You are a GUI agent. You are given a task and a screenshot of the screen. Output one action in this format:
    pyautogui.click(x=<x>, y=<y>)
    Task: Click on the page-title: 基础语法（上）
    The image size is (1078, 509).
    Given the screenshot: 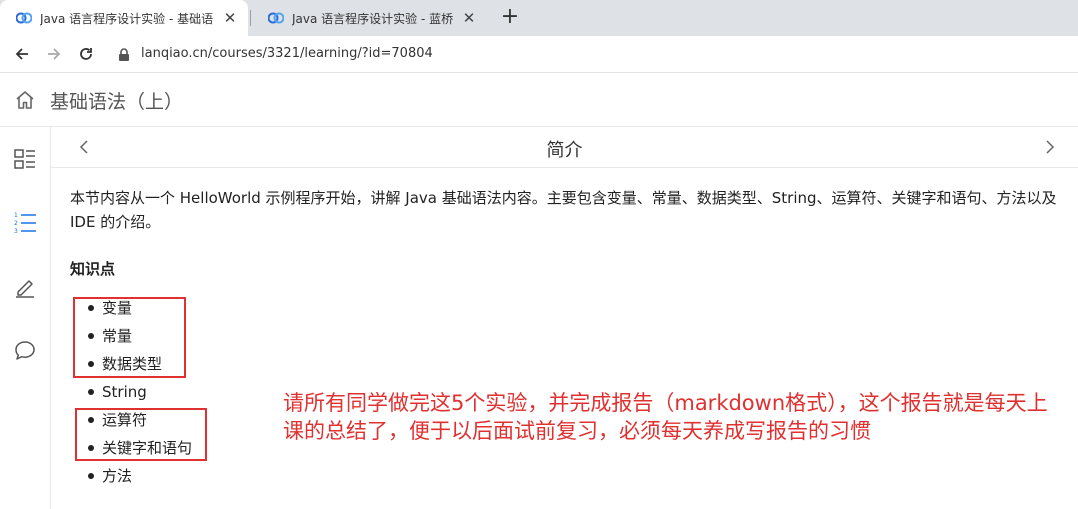 What is the action you would take?
    pyautogui.click(x=117, y=102)
    